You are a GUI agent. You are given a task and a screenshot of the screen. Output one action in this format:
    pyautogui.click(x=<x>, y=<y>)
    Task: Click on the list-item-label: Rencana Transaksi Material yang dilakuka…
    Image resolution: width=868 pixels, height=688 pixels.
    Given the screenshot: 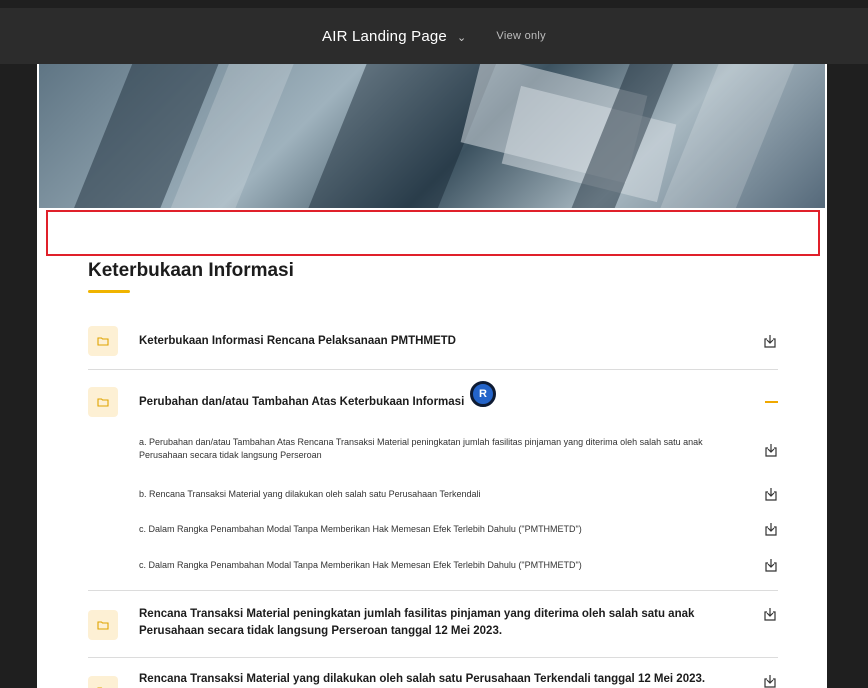 What is the action you would take?
    pyautogui.click(x=422, y=679)
    